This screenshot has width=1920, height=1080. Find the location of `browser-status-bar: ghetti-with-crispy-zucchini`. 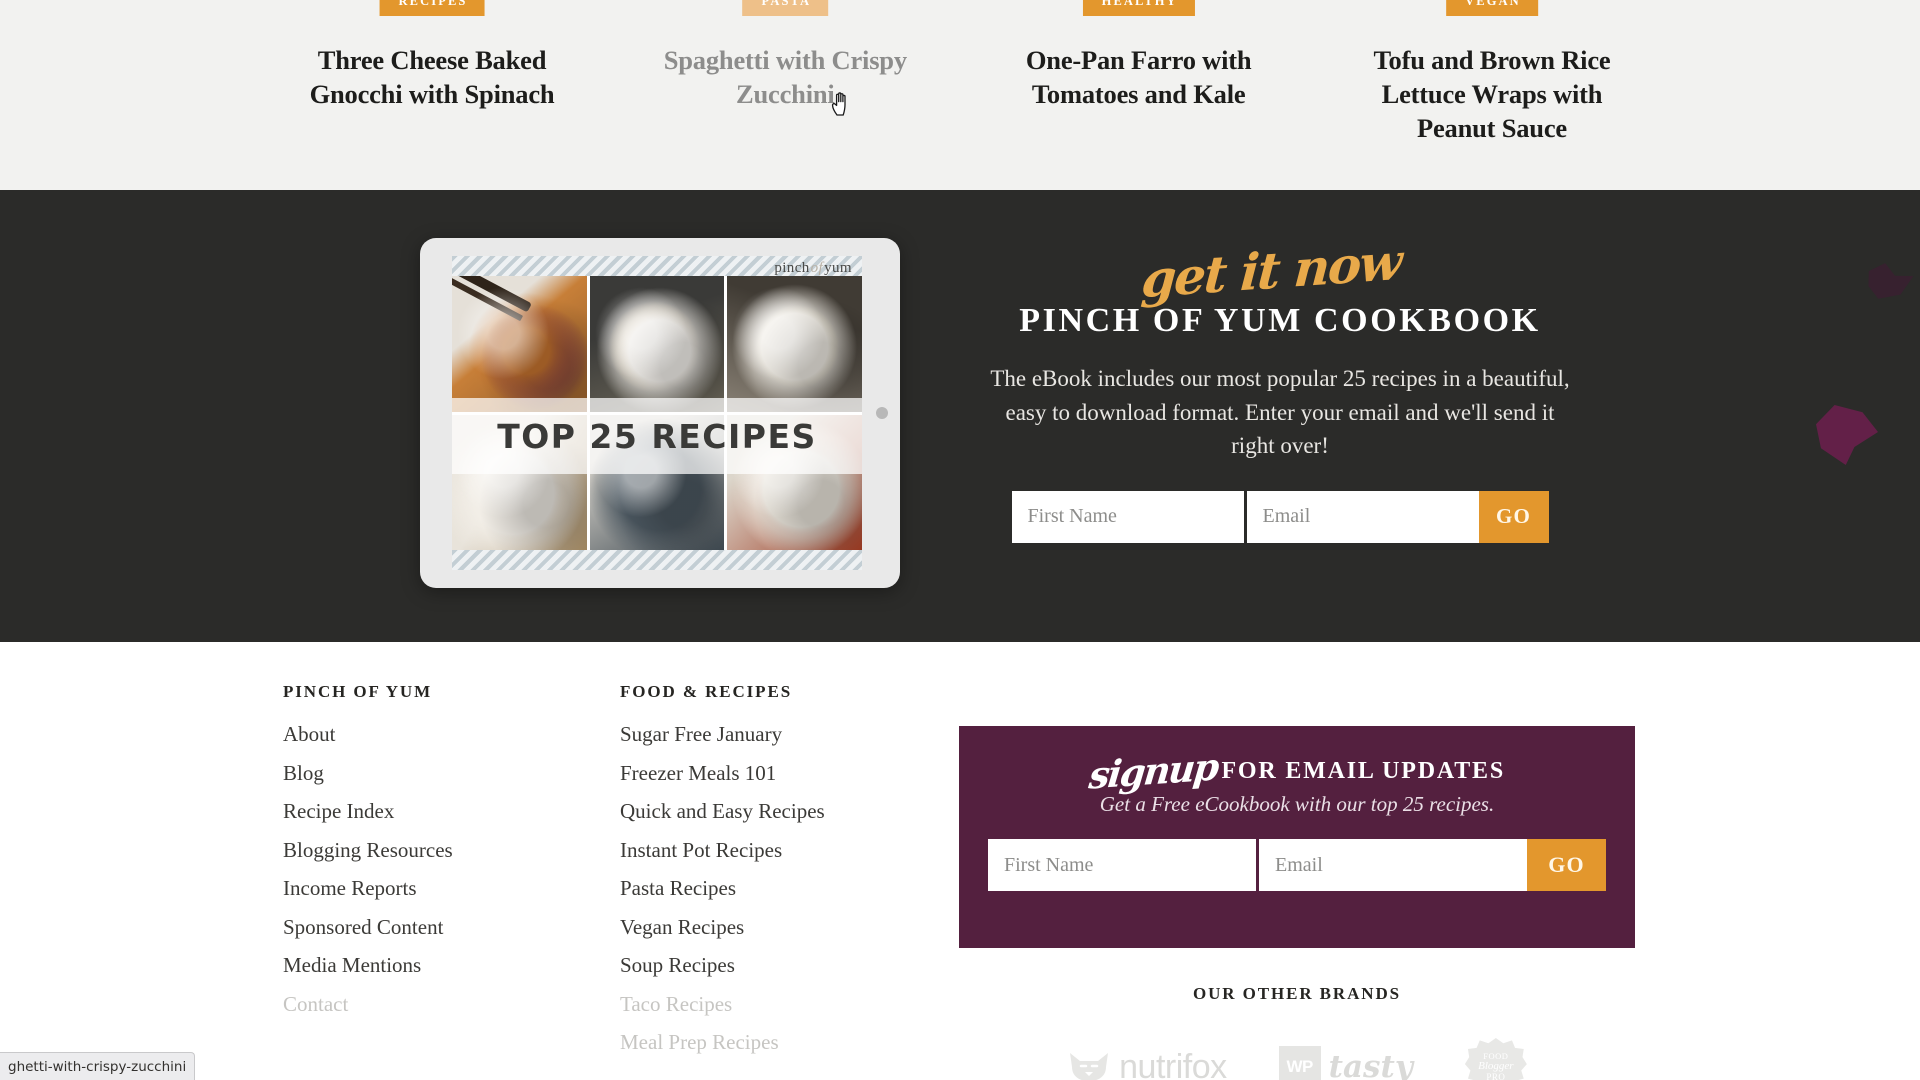

browser-status-bar: ghetti-with-crispy-zucchini is located at coordinates (98, 1066).